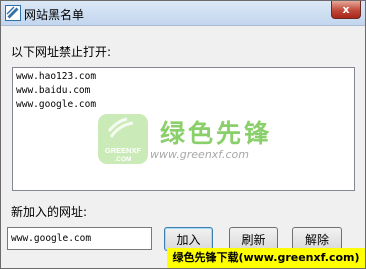  I want to click on title-bar: 网站黑名单 x, so click(183, 13).